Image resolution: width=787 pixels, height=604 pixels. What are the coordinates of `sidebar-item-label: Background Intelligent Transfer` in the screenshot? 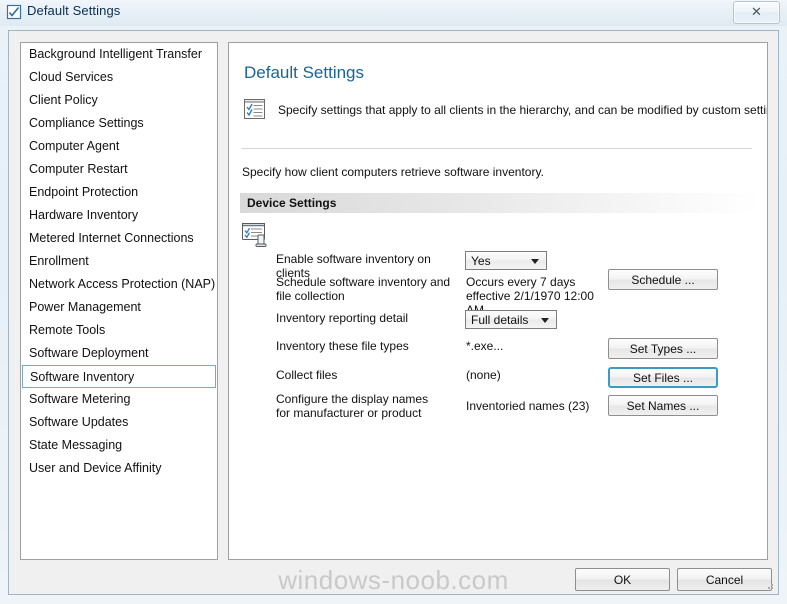 It's located at (116, 54).